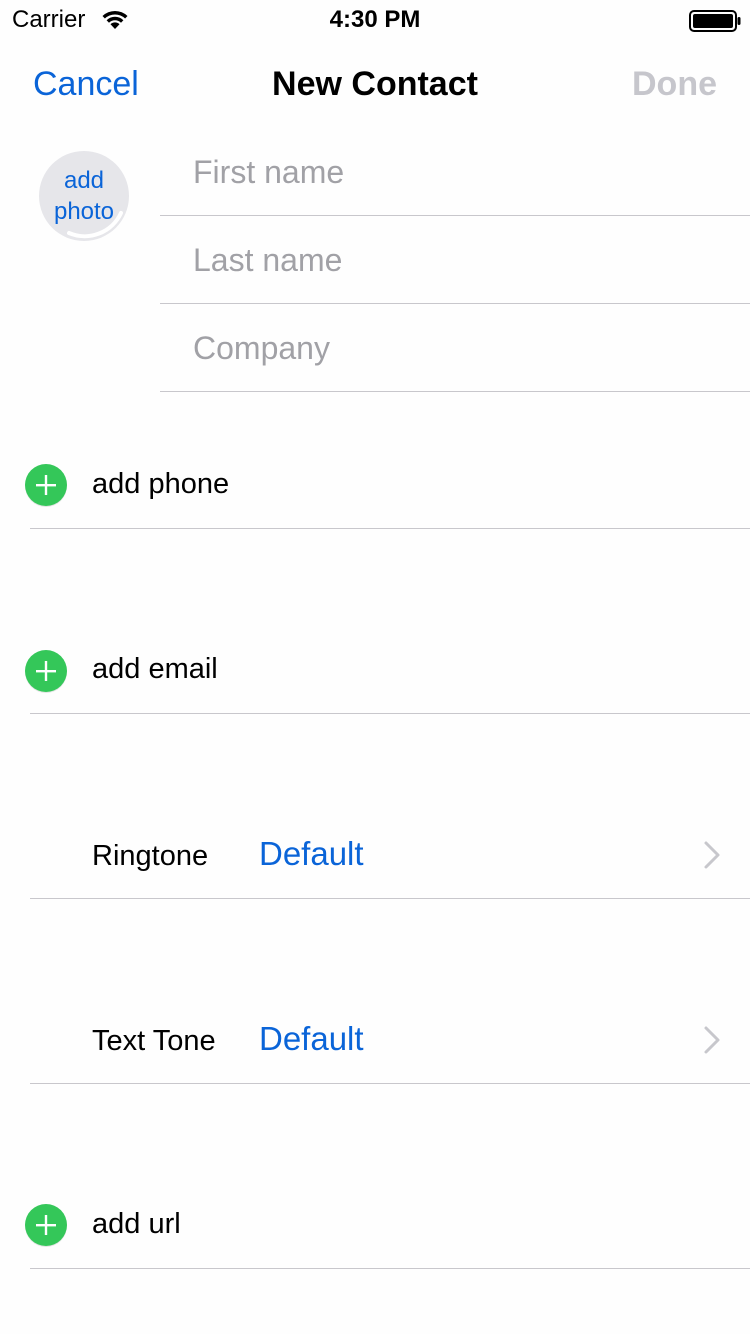 The image size is (750, 1334). What do you see at coordinates (375, 19) in the screenshot?
I see `status-time: 4:30 PM` at bounding box center [375, 19].